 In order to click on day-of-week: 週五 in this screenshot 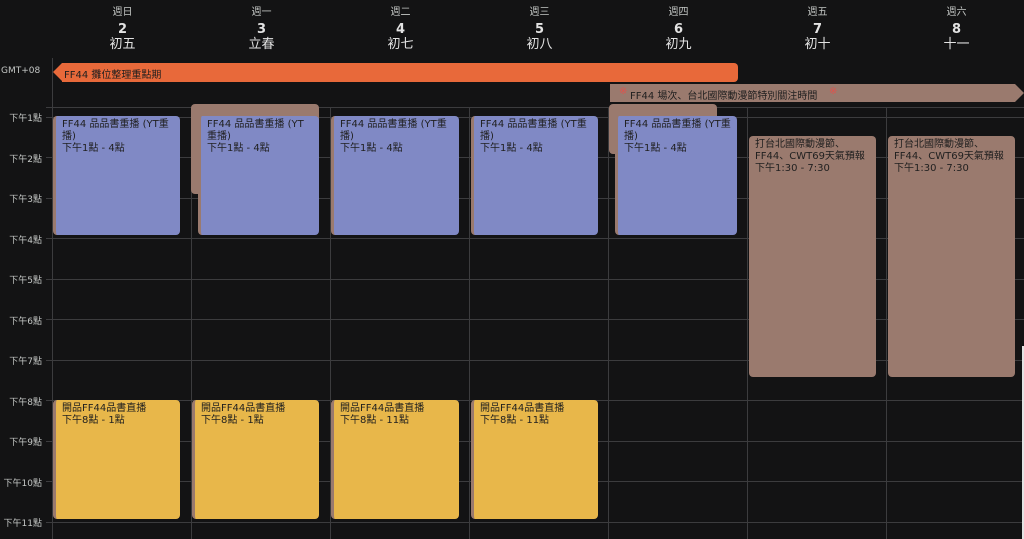, I will do `click(817, 12)`.